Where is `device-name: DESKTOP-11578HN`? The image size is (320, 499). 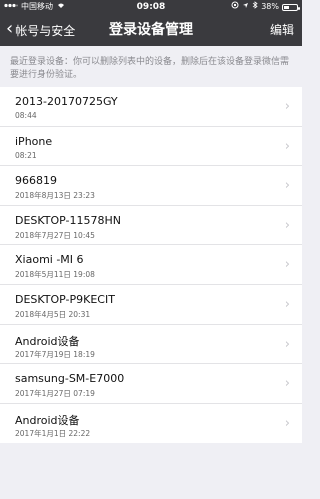 device-name: DESKTOP-11578HN is located at coordinates (68, 220).